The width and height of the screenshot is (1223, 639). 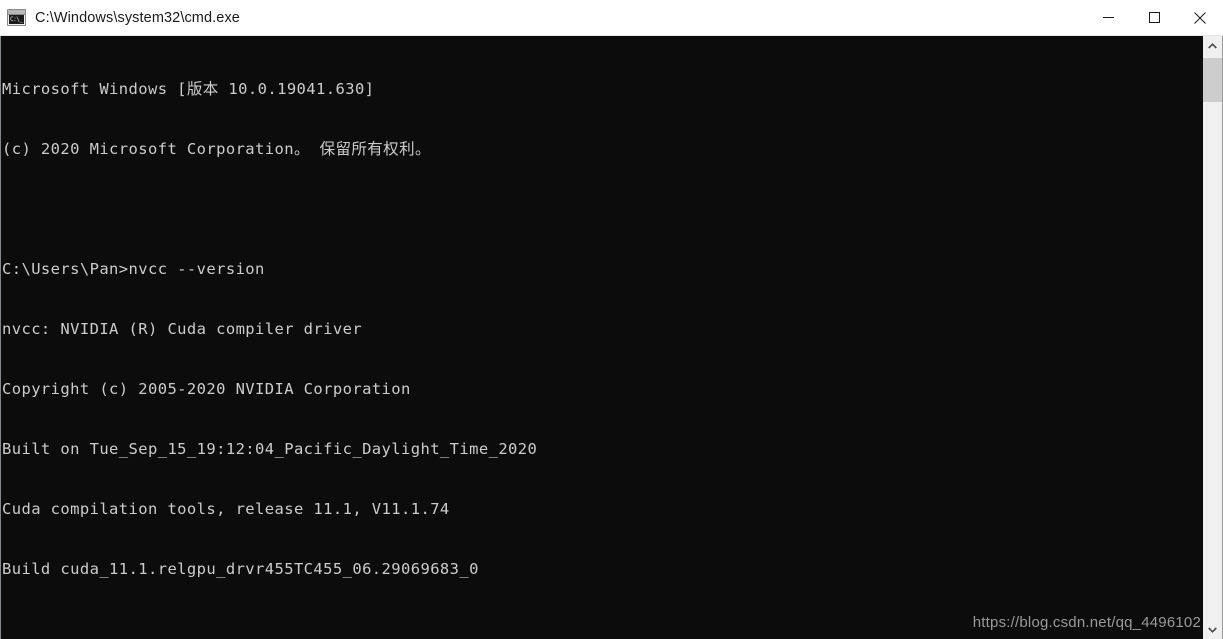 I want to click on chevron-up-icon, so click(x=1212, y=45).